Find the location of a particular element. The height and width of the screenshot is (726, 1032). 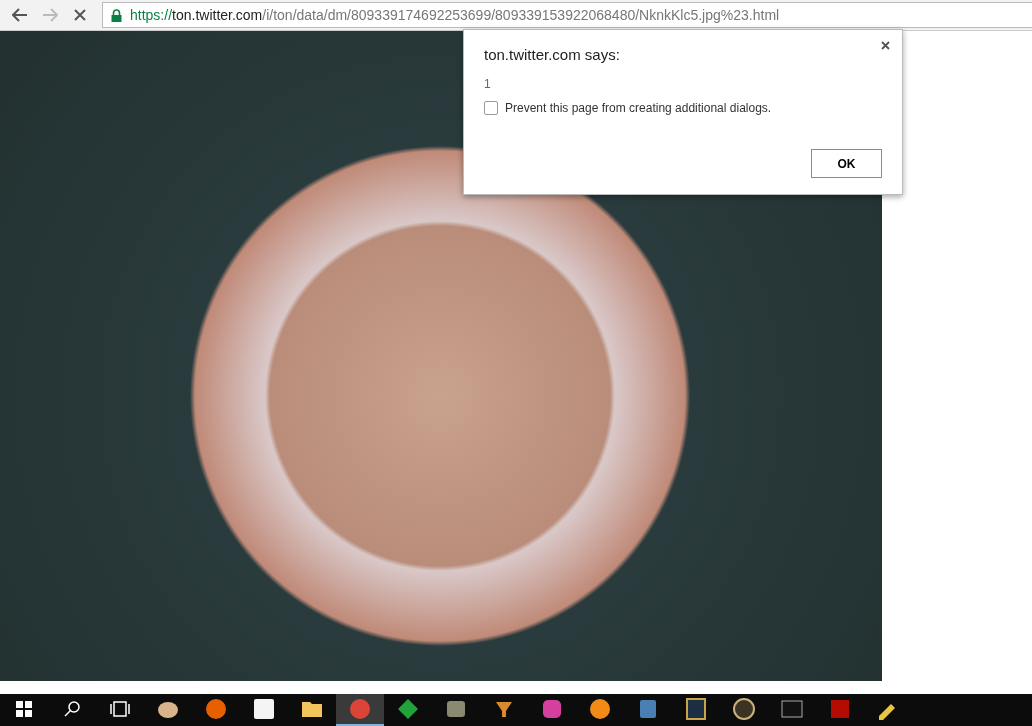

browser-icon is located at coordinates (360, 709).